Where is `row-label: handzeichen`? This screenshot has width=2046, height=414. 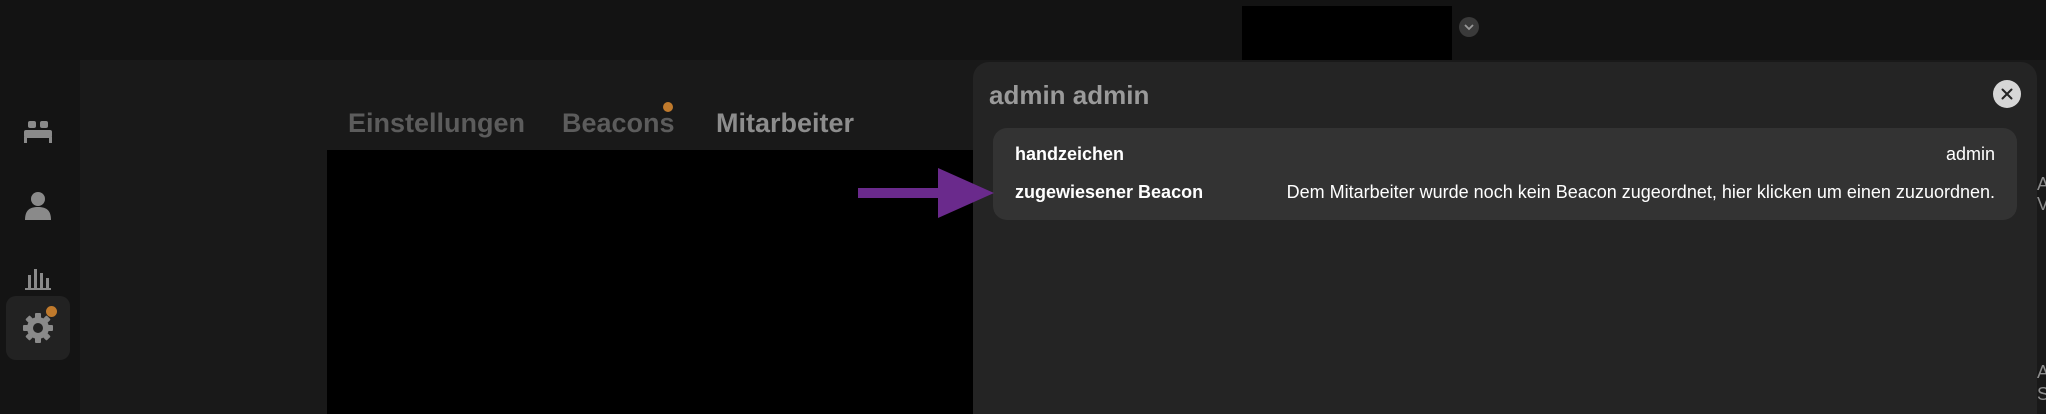
row-label: handzeichen is located at coordinates (1070, 154).